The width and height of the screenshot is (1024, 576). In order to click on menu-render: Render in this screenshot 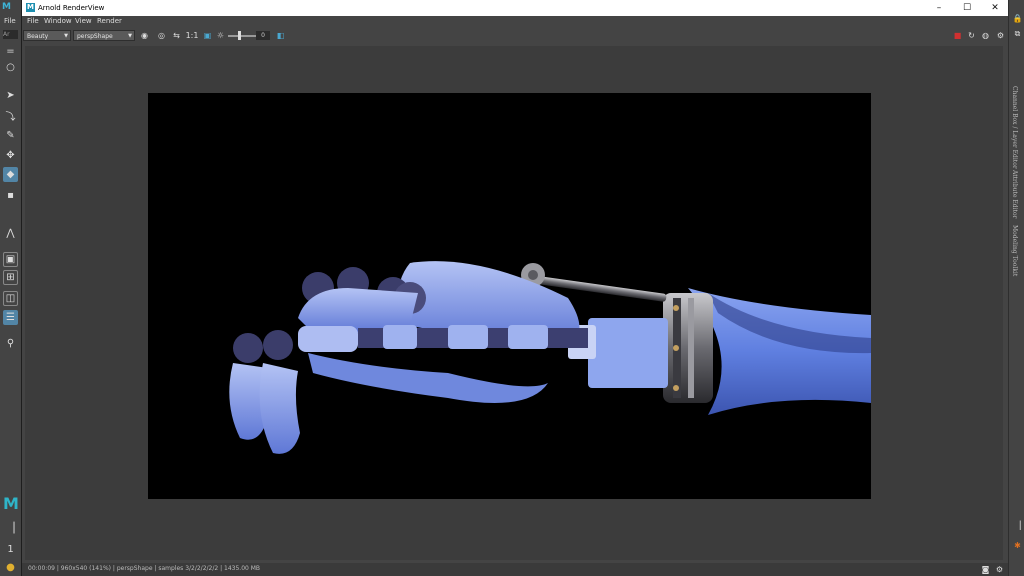, I will do `click(109, 21)`.